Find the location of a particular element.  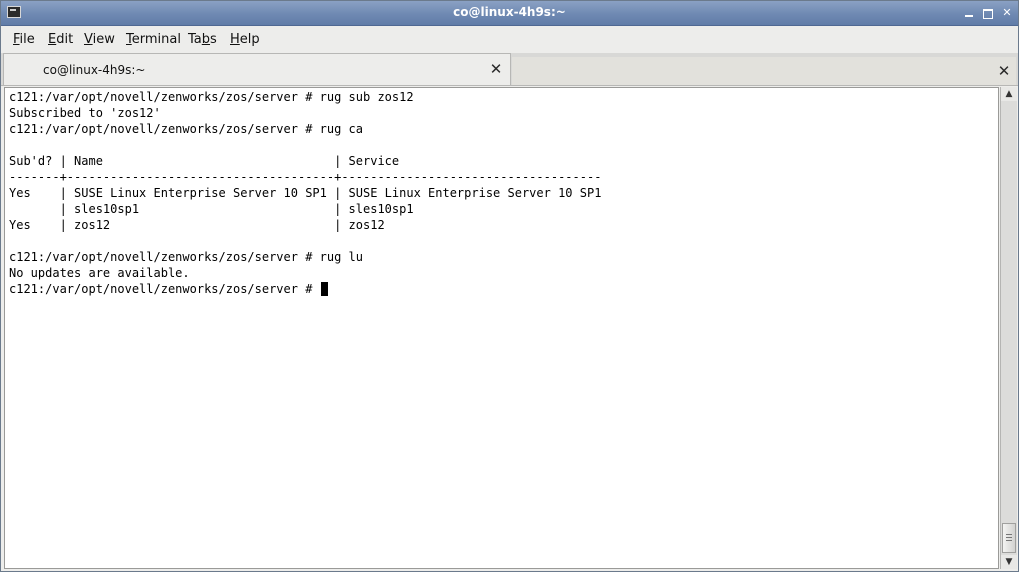

menu-file: File is located at coordinates (24, 39).